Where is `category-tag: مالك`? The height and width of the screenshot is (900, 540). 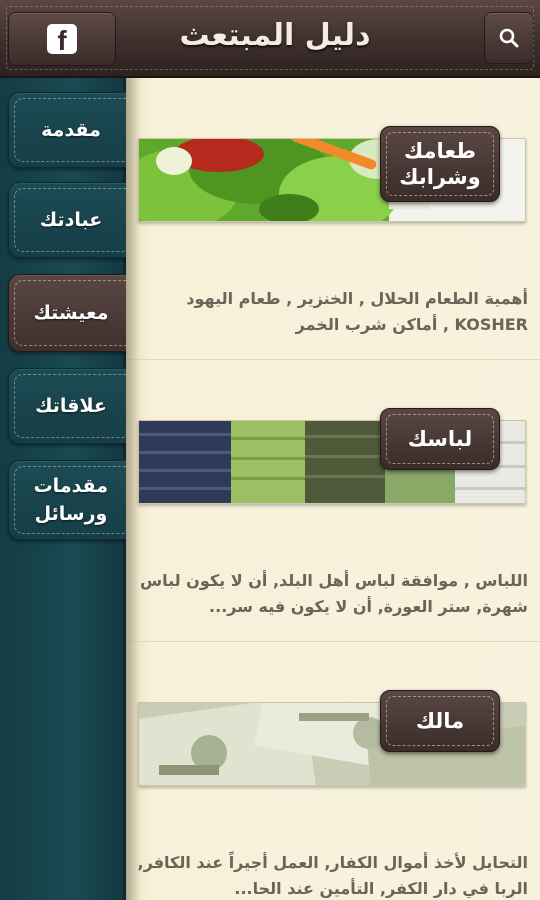
category-tag: مالك is located at coordinates (440, 721).